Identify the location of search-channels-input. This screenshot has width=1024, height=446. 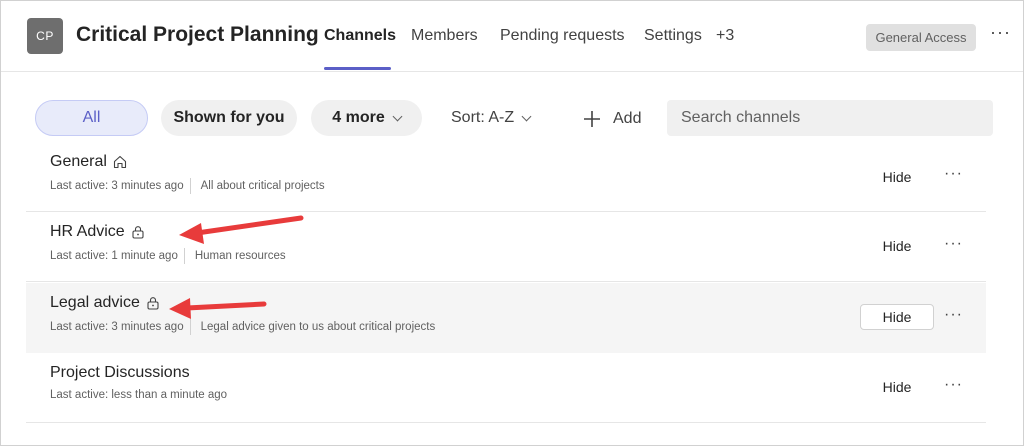
(830, 118).